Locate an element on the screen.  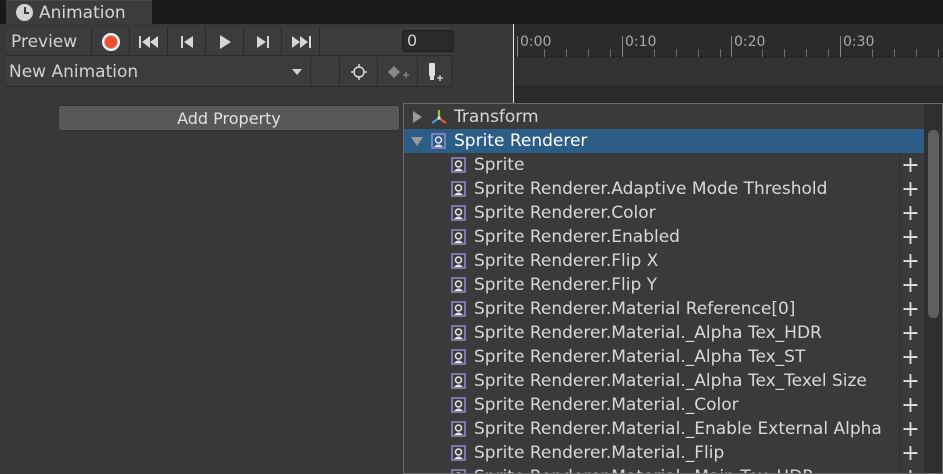
frame-field: 0 is located at coordinates (428, 41).